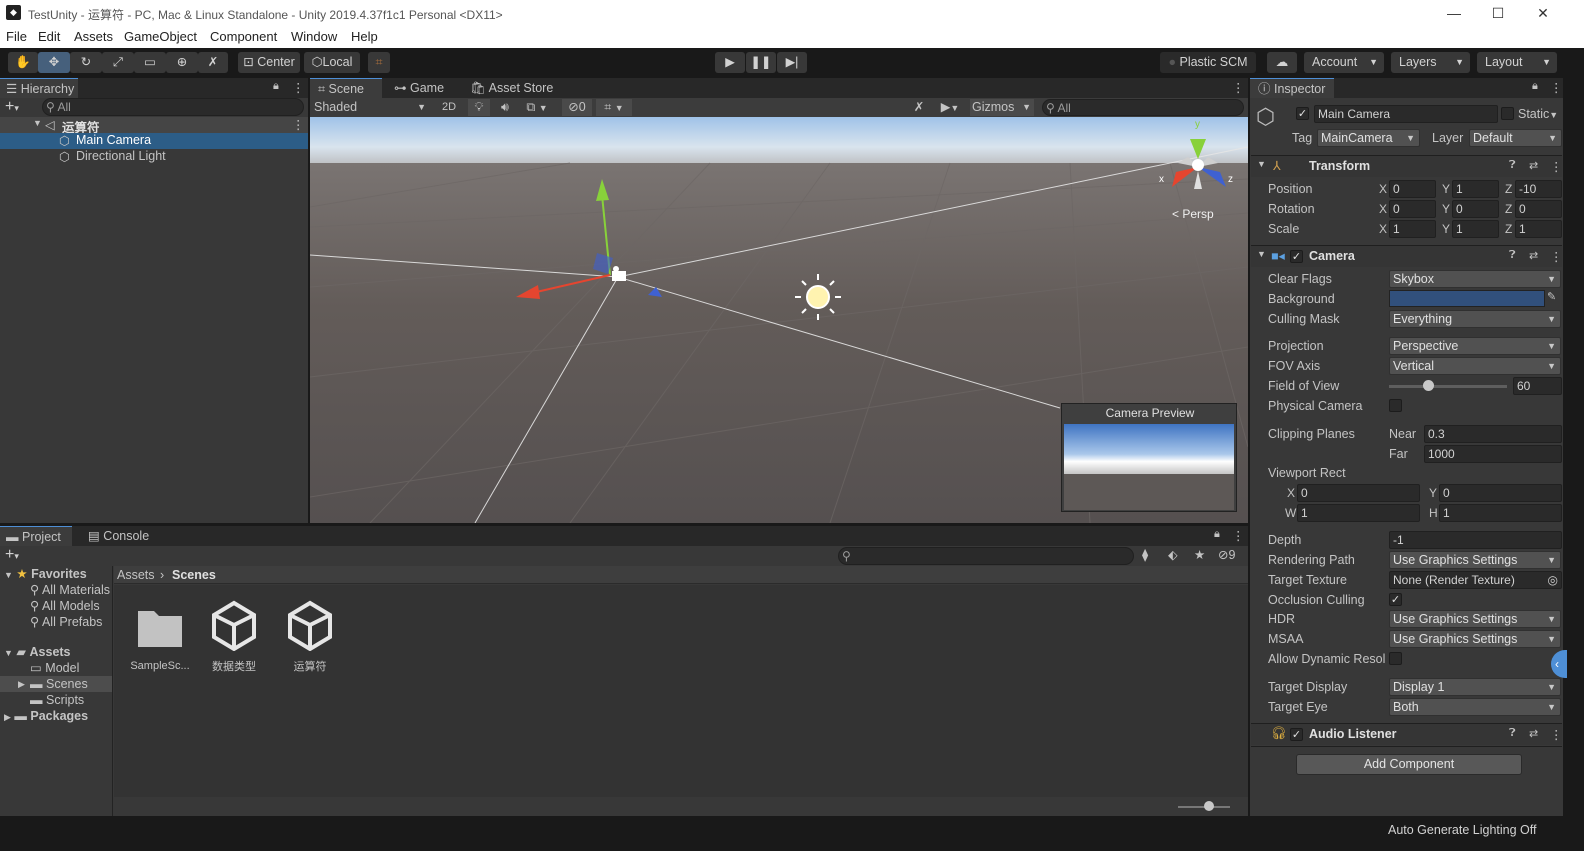 Image resolution: width=1584 pixels, height=851 pixels. What do you see at coordinates (1551, 296) in the screenshot?
I see `eyedropper-icon: ✎` at bounding box center [1551, 296].